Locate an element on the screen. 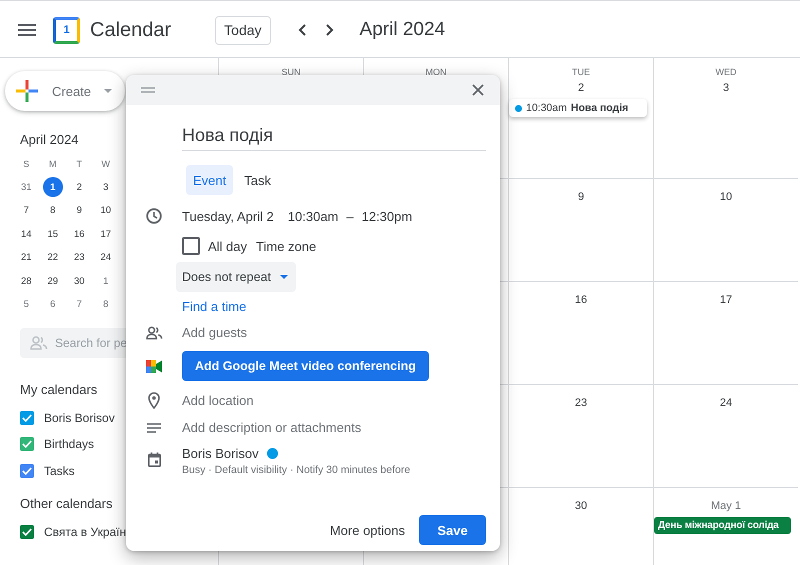 This screenshot has width=800, height=565. mini-calendar-day: 2 is located at coordinates (79, 187).